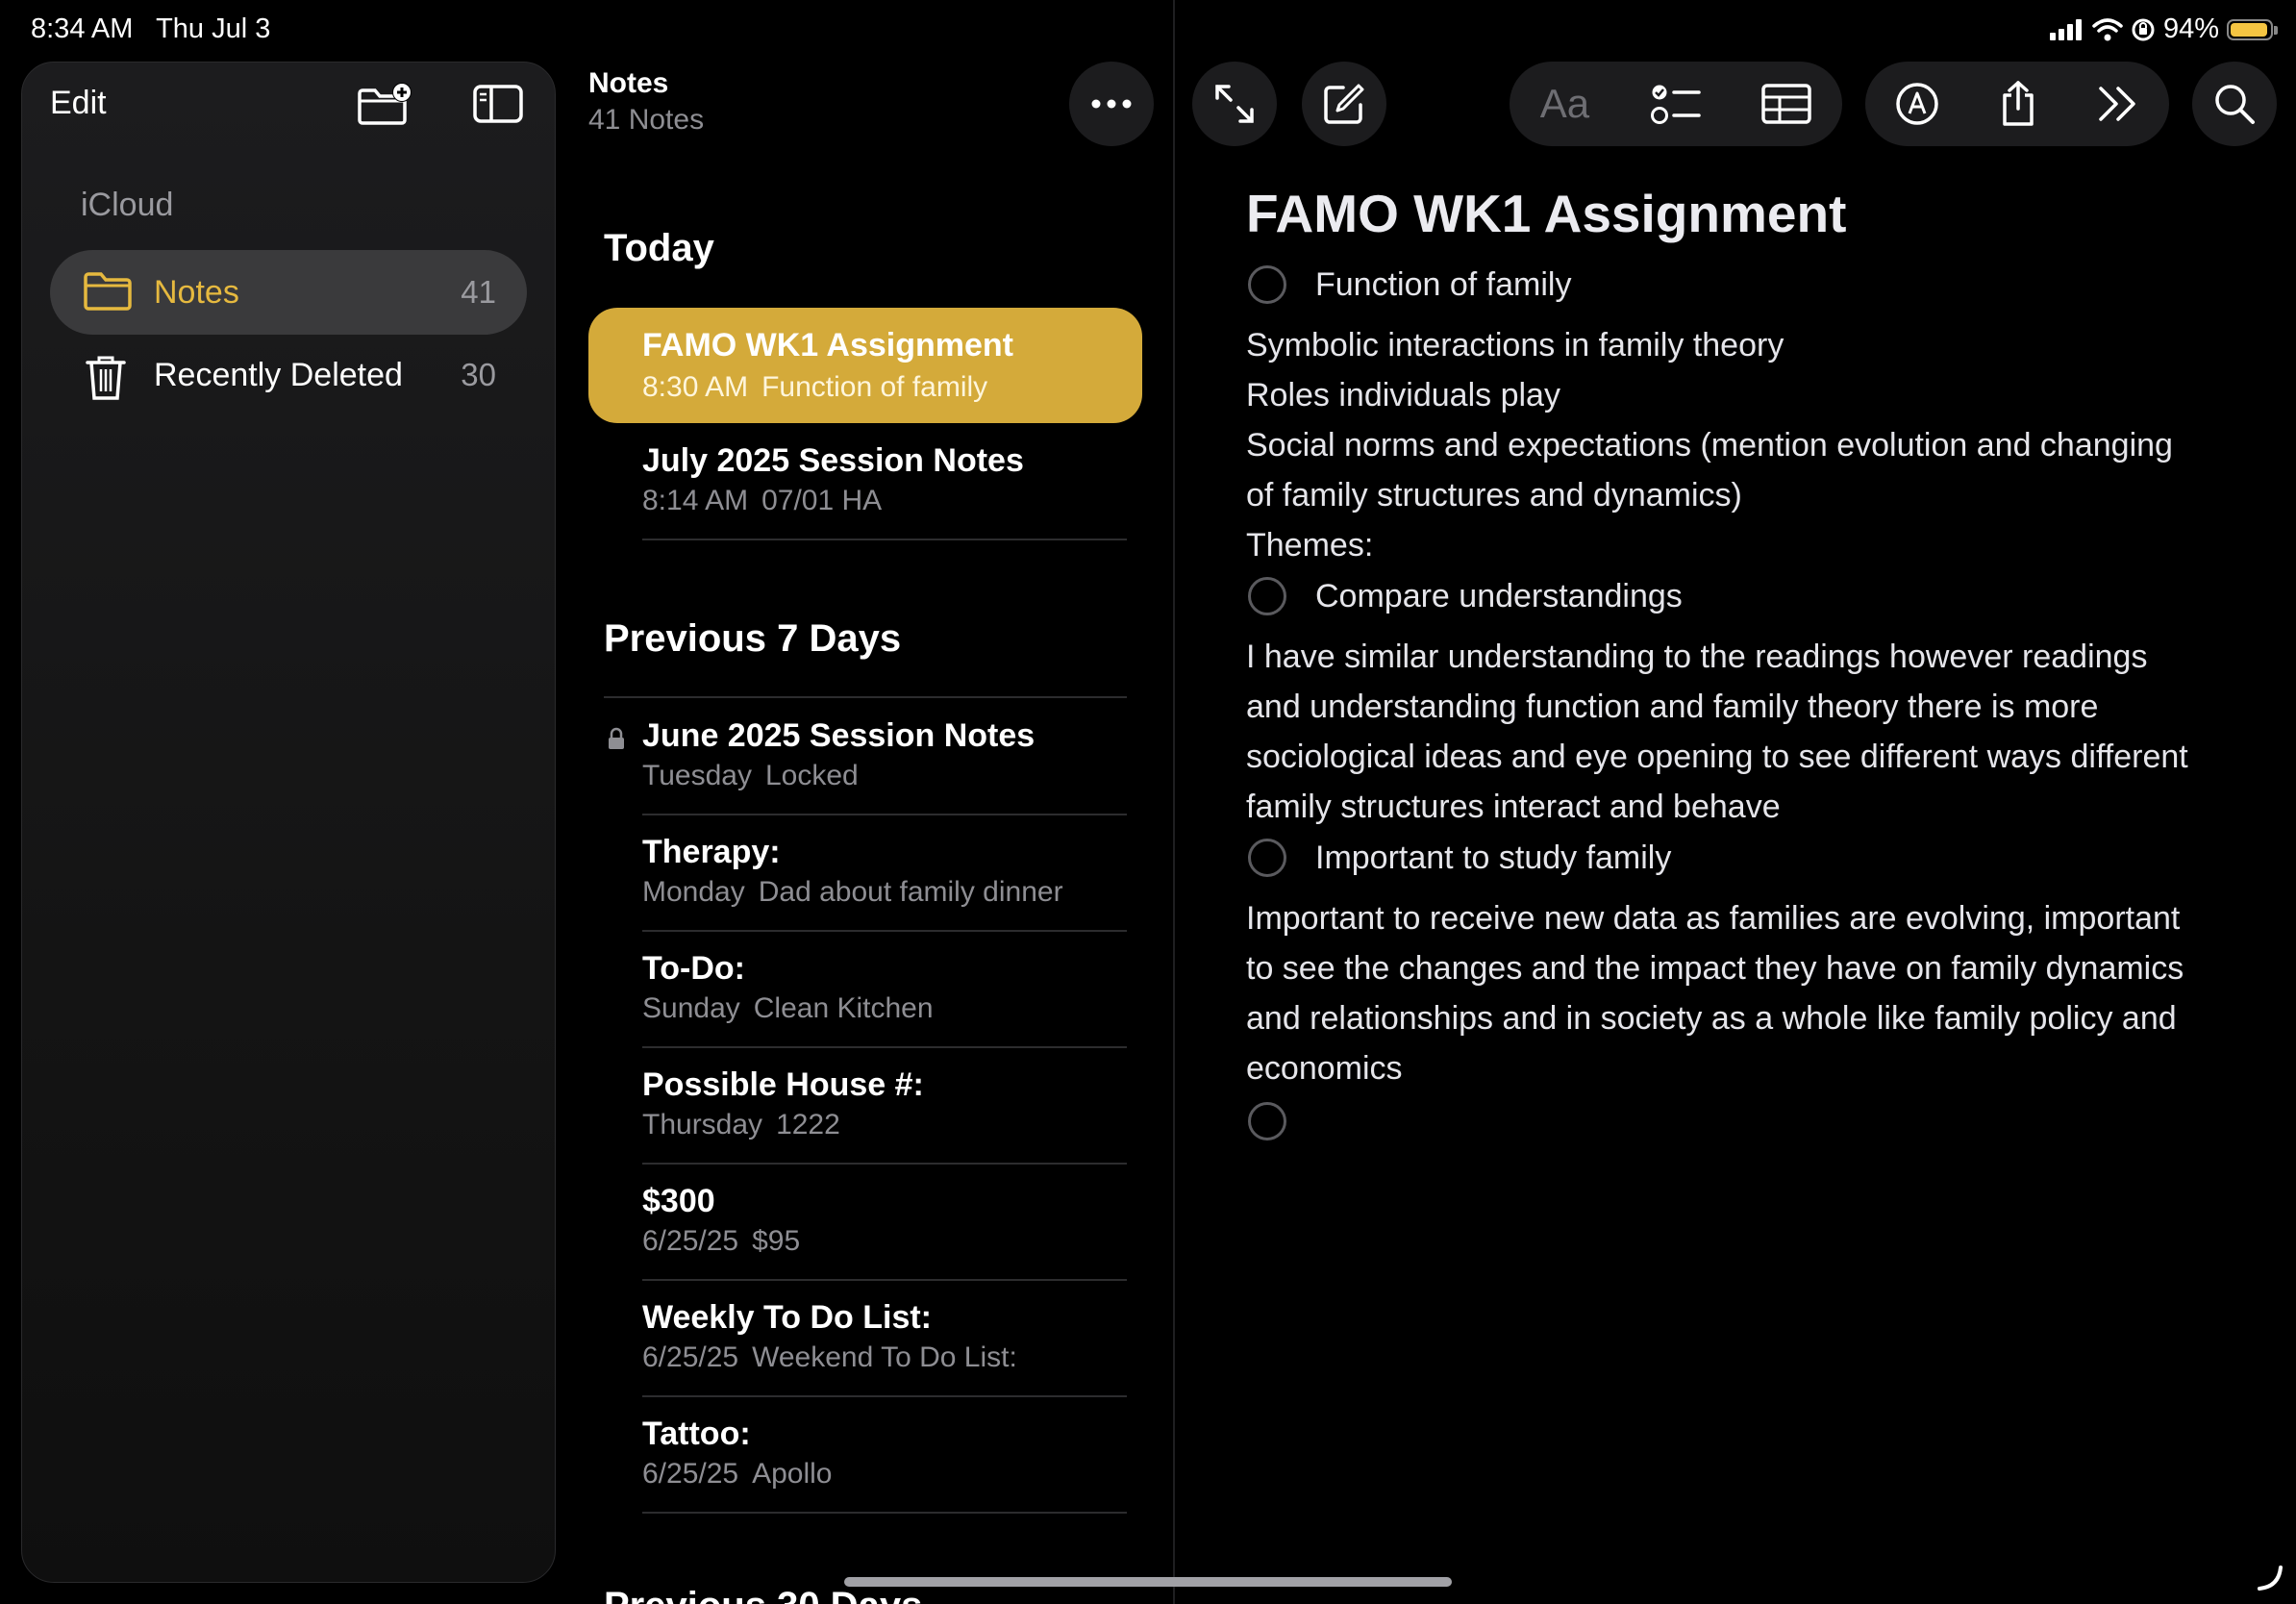  I want to click on new-folder-button, so click(384, 104).